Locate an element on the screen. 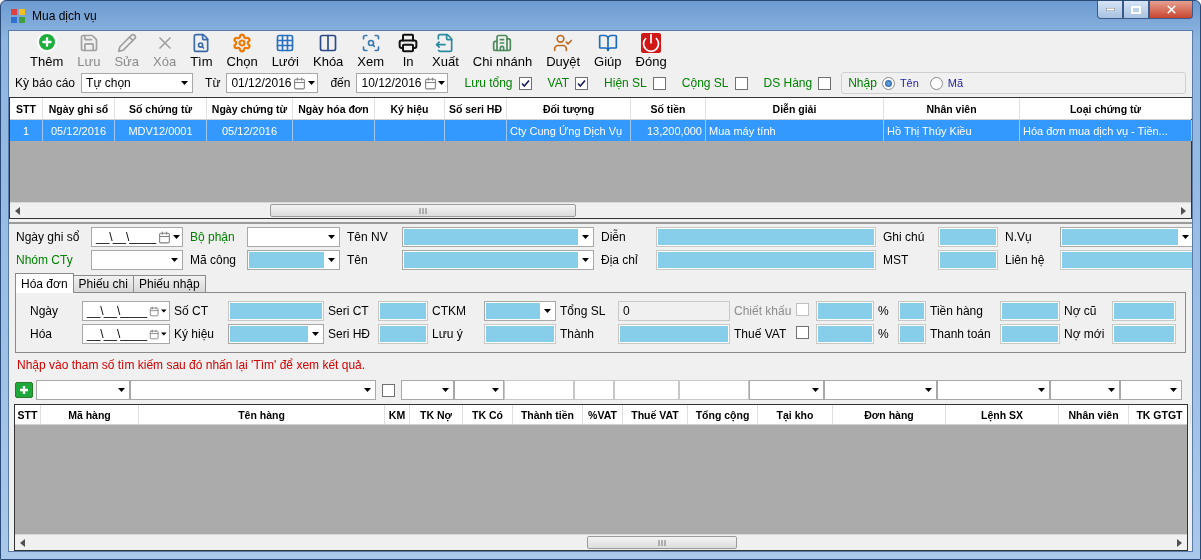 The height and width of the screenshot is (560, 1201). column-header: Số chứng từ is located at coordinates (161, 108).